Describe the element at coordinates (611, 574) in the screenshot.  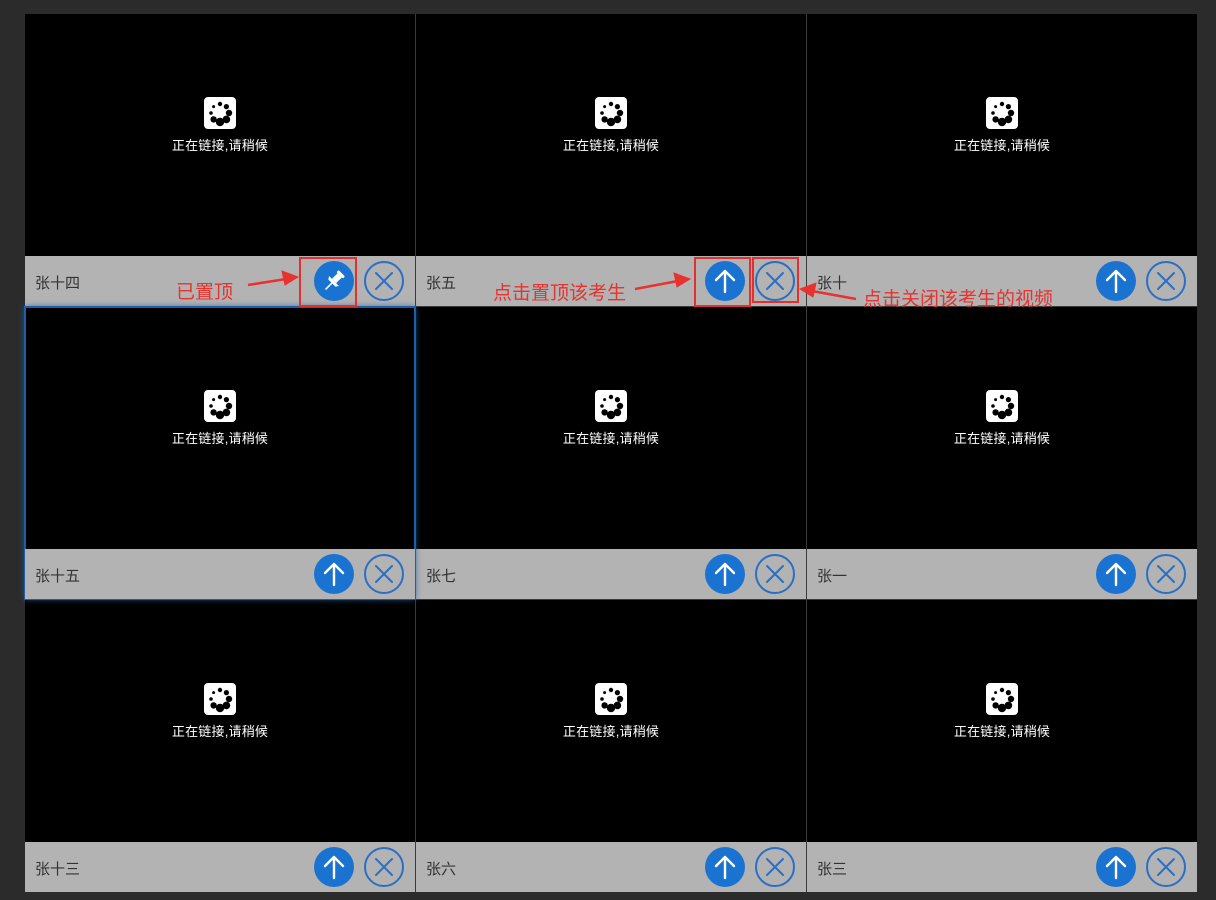
I see `tile-control-bar: 张七` at that location.